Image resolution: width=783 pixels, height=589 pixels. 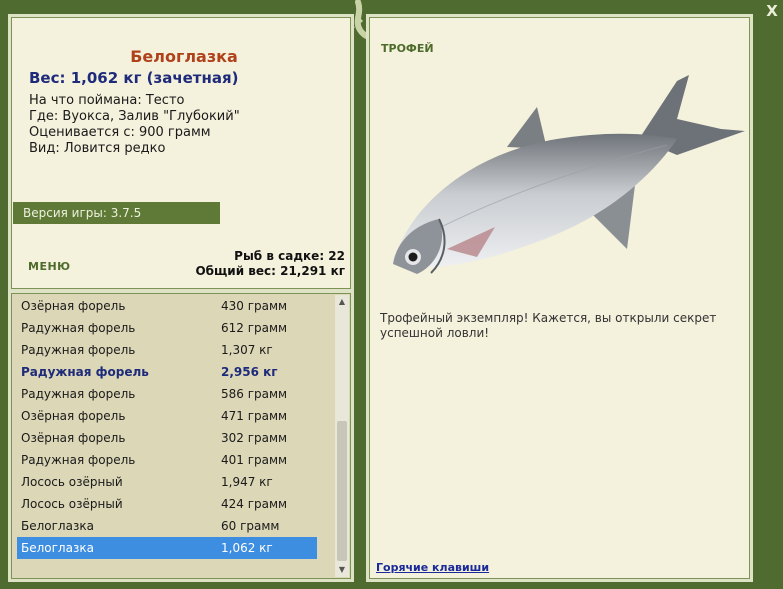 I want to click on scroll-down-icon: ▼, so click(x=342, y=570).